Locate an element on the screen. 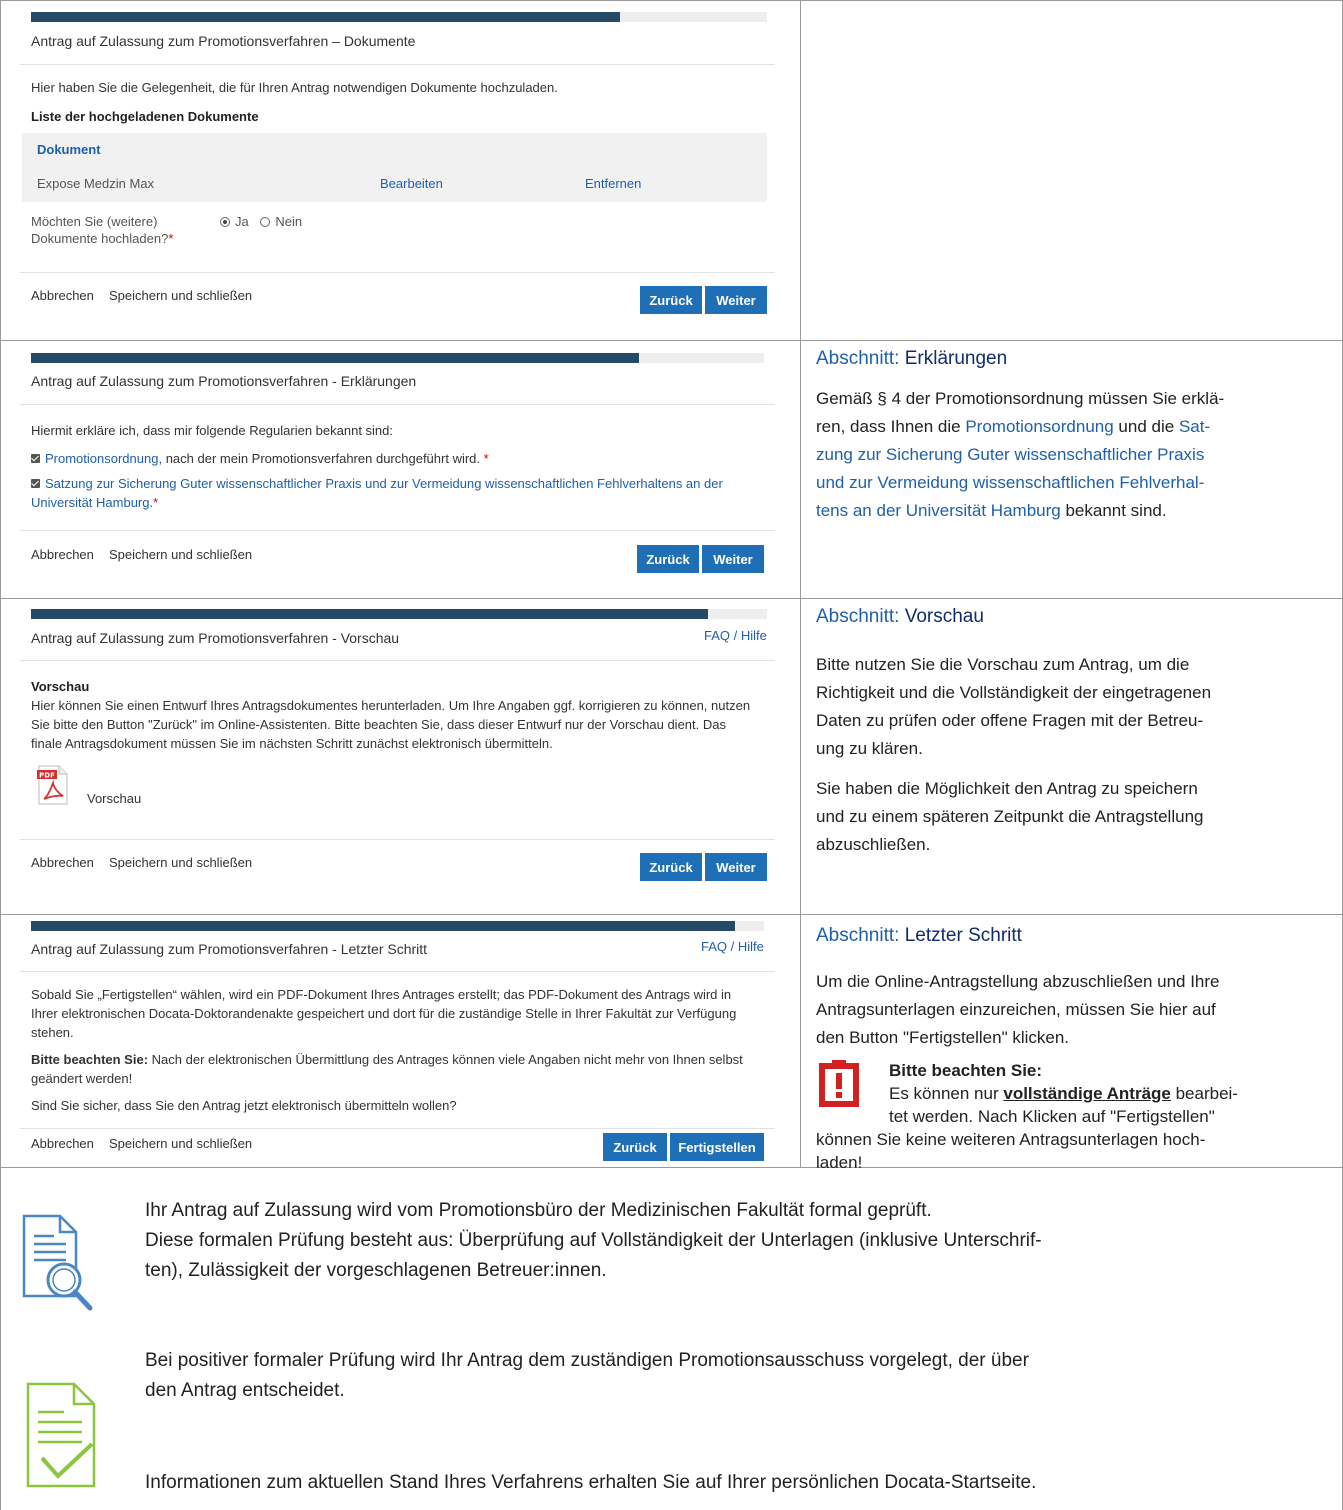  table-border-left is located at coordinates (0, 755).